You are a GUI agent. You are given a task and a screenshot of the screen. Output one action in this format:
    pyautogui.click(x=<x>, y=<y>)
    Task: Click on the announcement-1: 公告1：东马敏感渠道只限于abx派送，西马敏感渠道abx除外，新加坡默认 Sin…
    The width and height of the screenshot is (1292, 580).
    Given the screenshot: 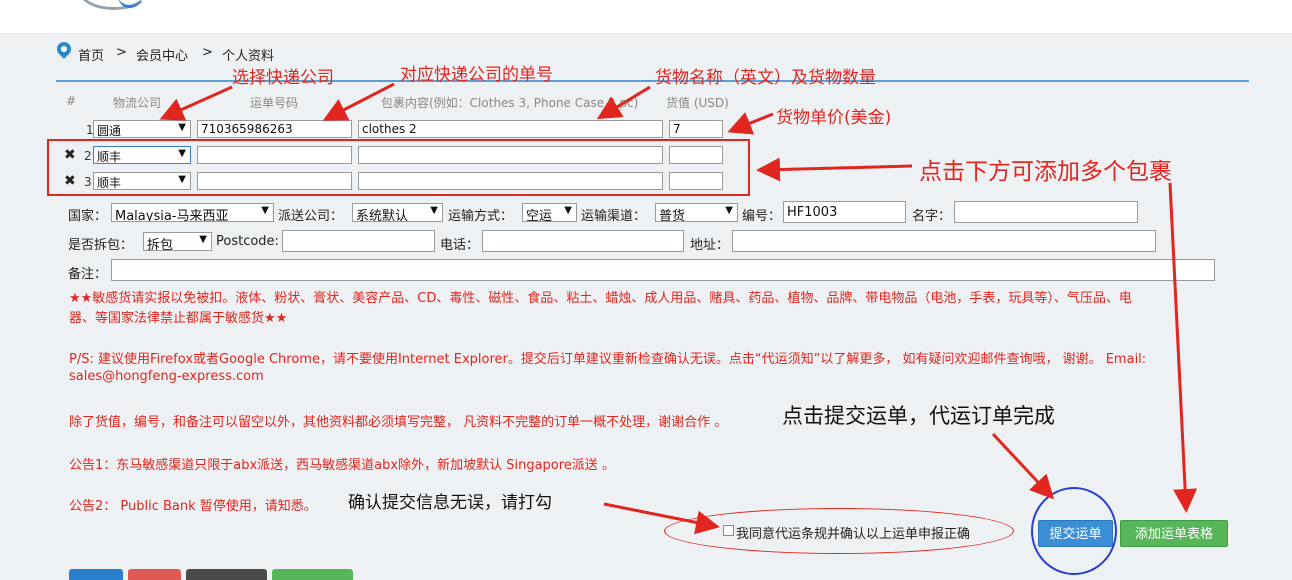 What is the action you would take?
    pyautogui.click(x=342, y=465)
    